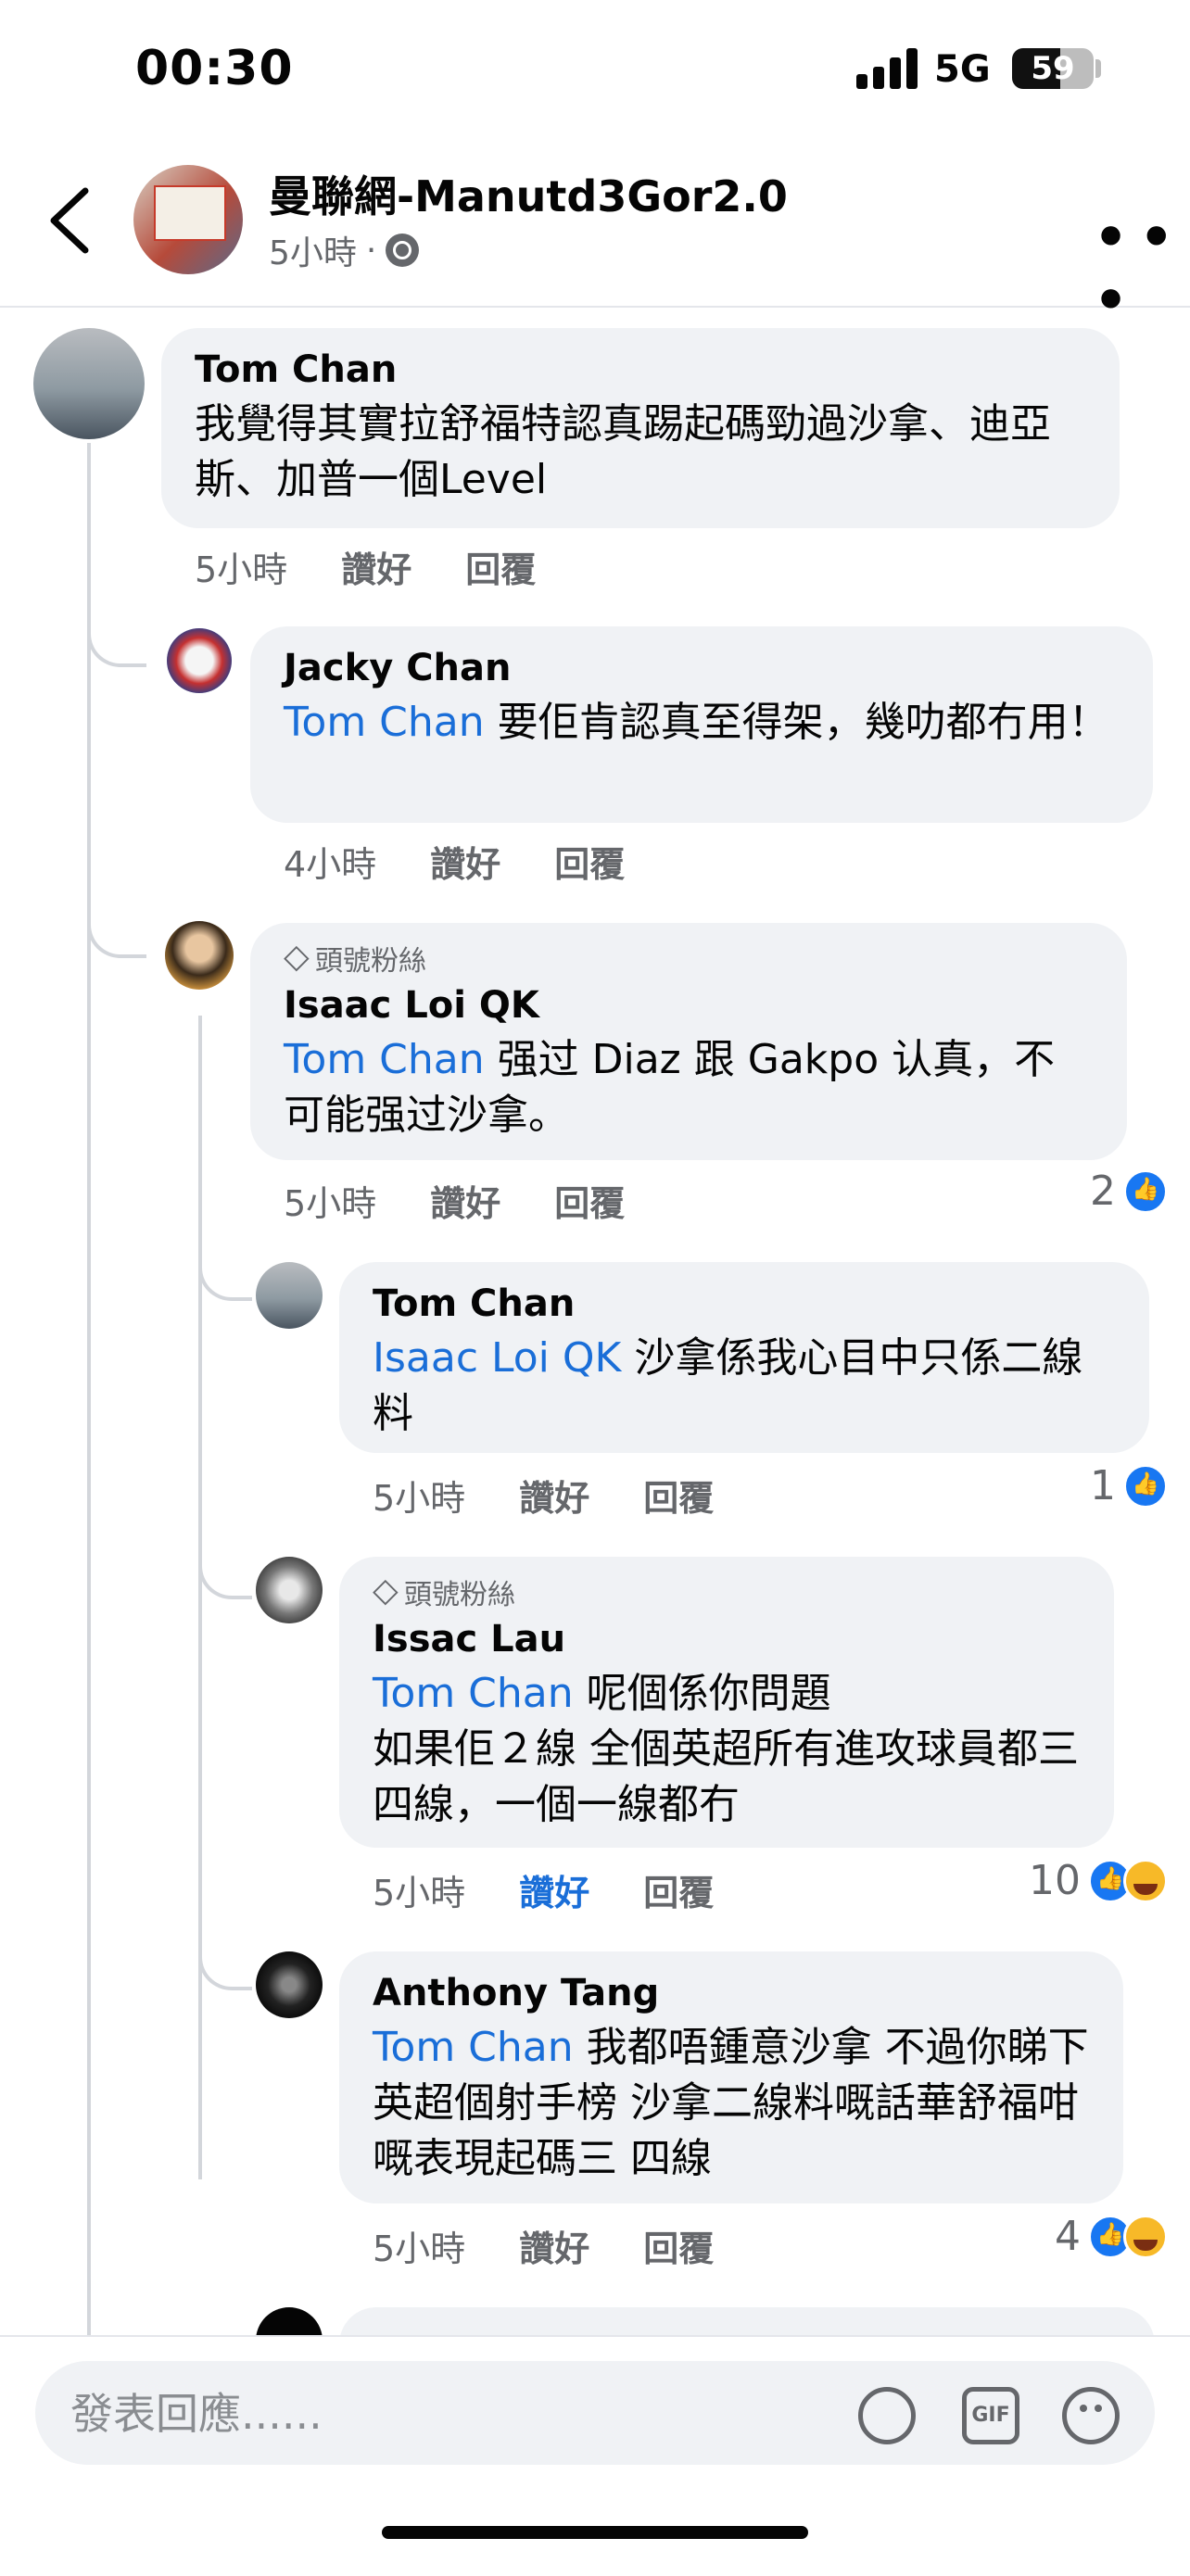 The image size is (1190, 2576). What do you see at coordinates (962, 69) in the screenshot?
I see `network-type: 5G` at bounding box center [962, 69].